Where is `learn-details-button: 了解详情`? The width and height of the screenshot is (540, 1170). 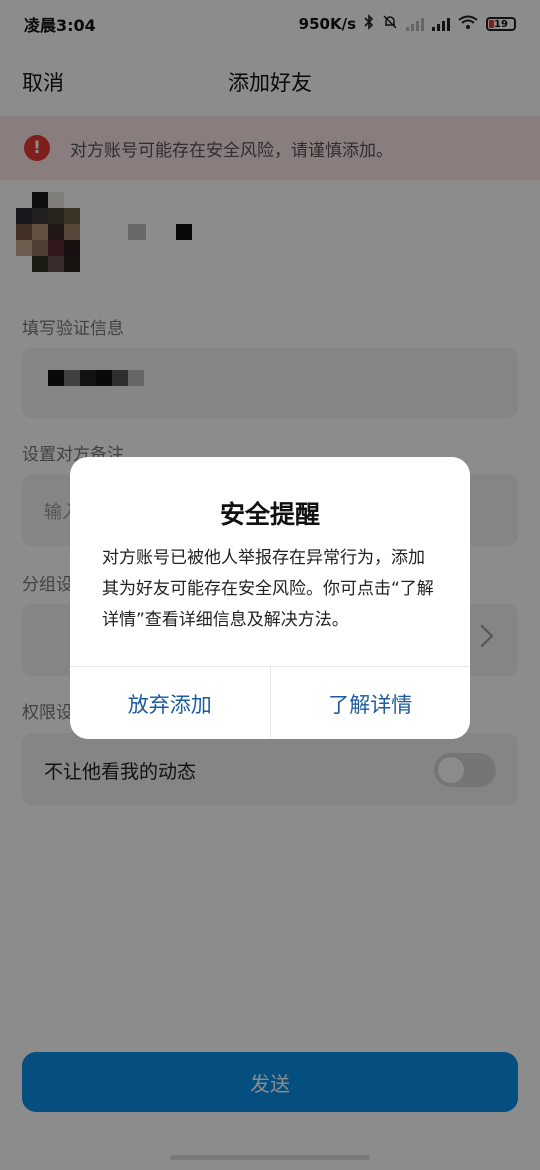
learn-details-button: 了解详情 is located at coordinates (370, 703).